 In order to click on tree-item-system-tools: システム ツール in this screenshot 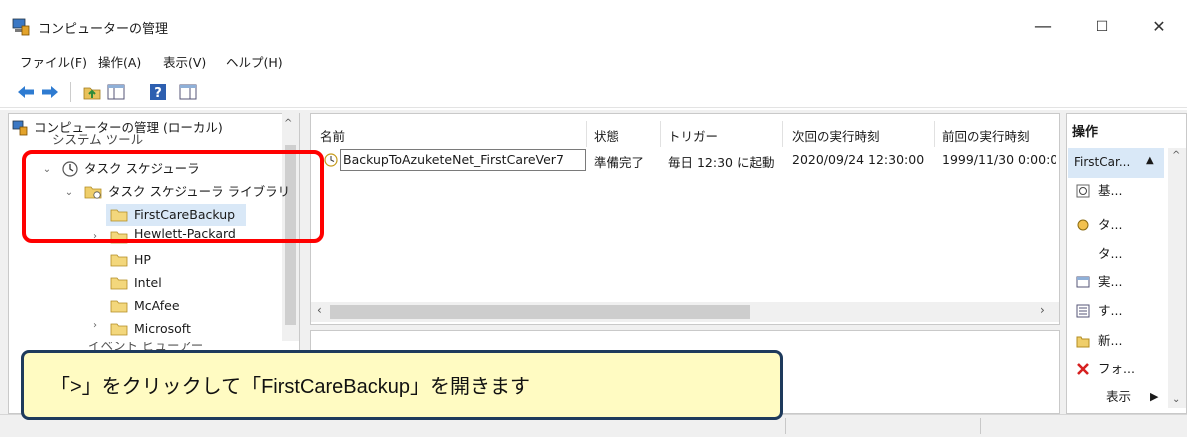, I will do `click(97, 140)`.